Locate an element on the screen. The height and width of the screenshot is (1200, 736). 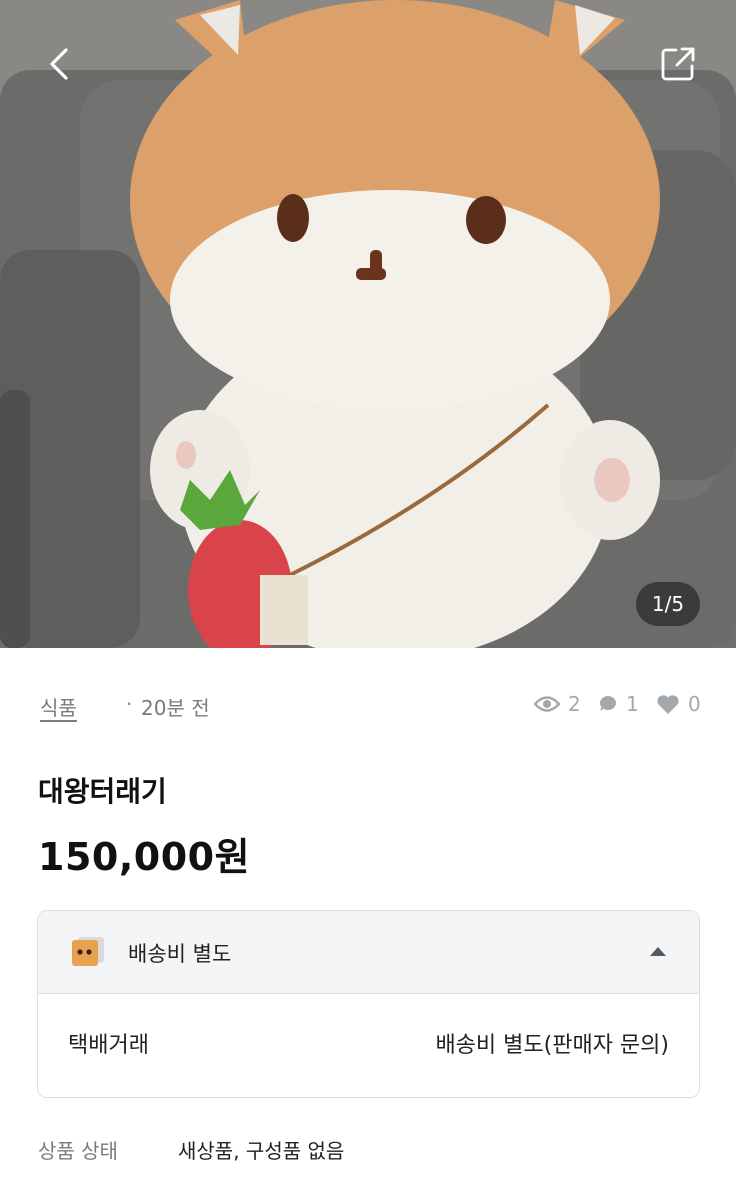
shipping-card: 배송비 별도 택배거래 배송비 별도(판매자 문의) is located at coordinates (368, 1004).